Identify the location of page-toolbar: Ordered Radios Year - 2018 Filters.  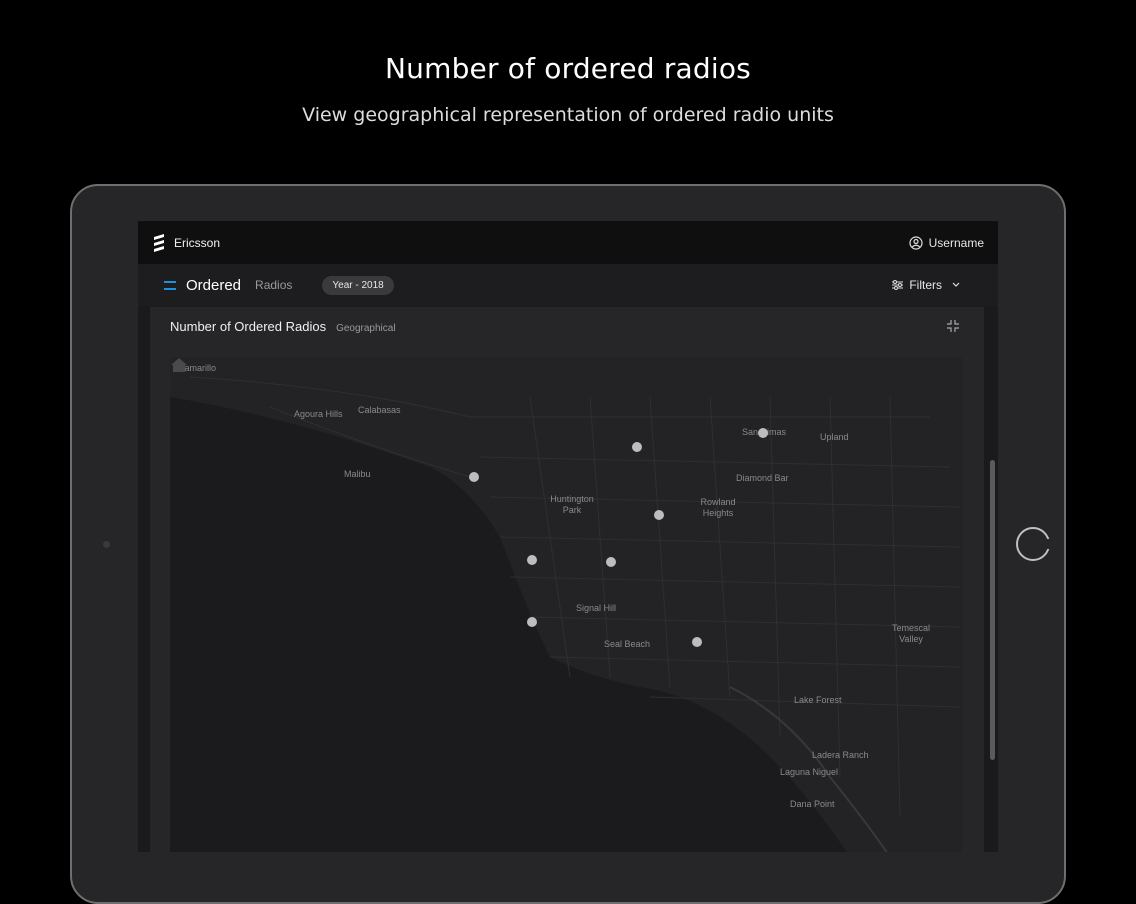
(568, 285).